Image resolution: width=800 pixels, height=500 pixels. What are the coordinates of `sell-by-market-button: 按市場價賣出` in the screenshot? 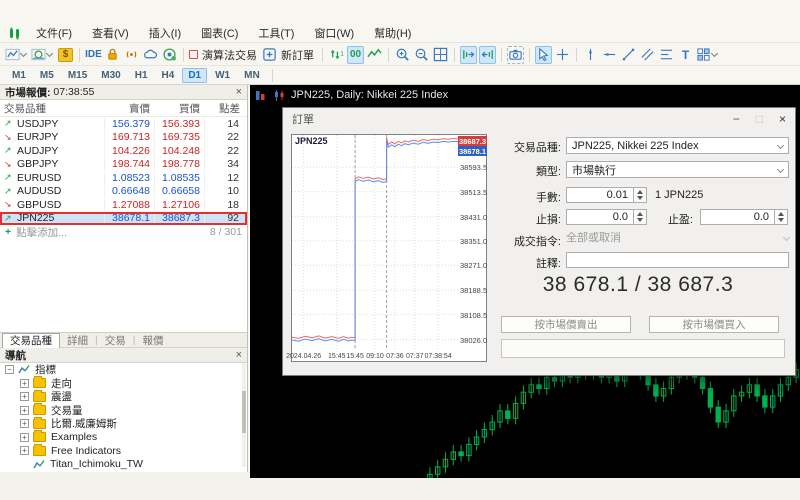 It's located at (566, 324).